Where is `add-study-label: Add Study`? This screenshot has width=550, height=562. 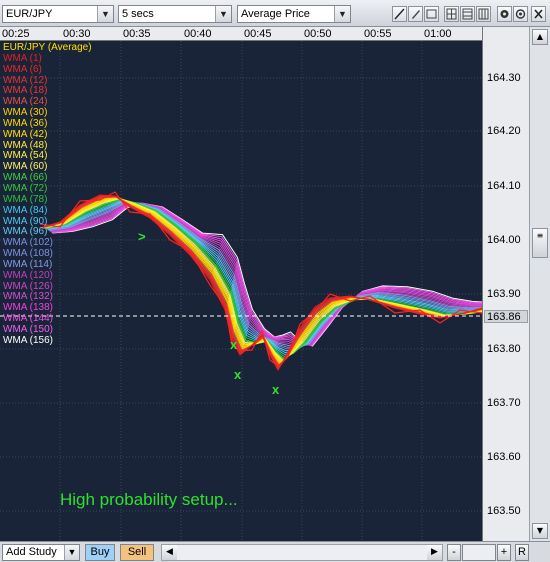
add-study-label: Add Study is located at coordinates (31, 552).